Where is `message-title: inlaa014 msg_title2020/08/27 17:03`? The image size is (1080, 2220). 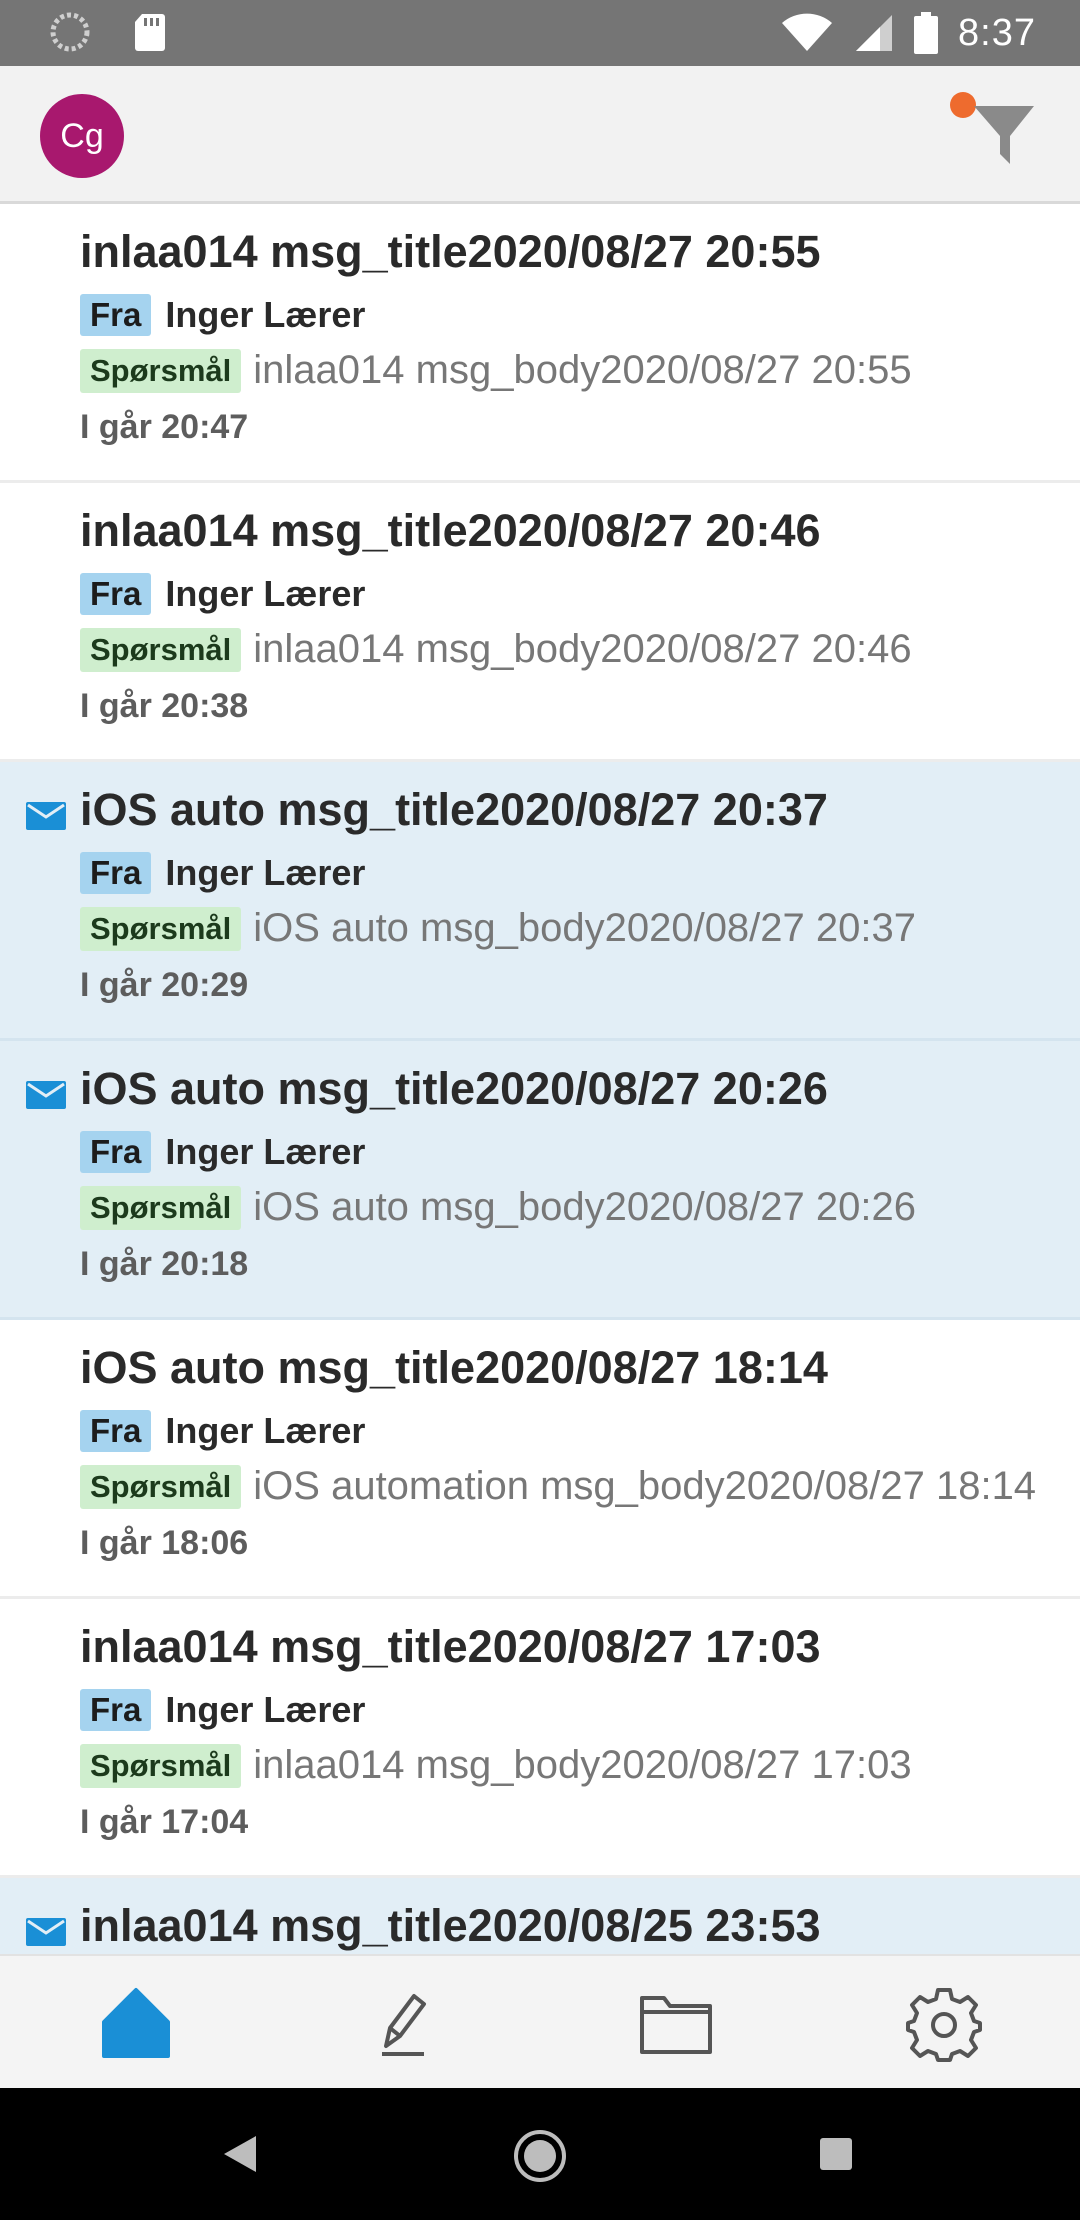
message-title: inlaa014 msg_title2020/08/27 17:03 is located at coordinates (450, 1646).